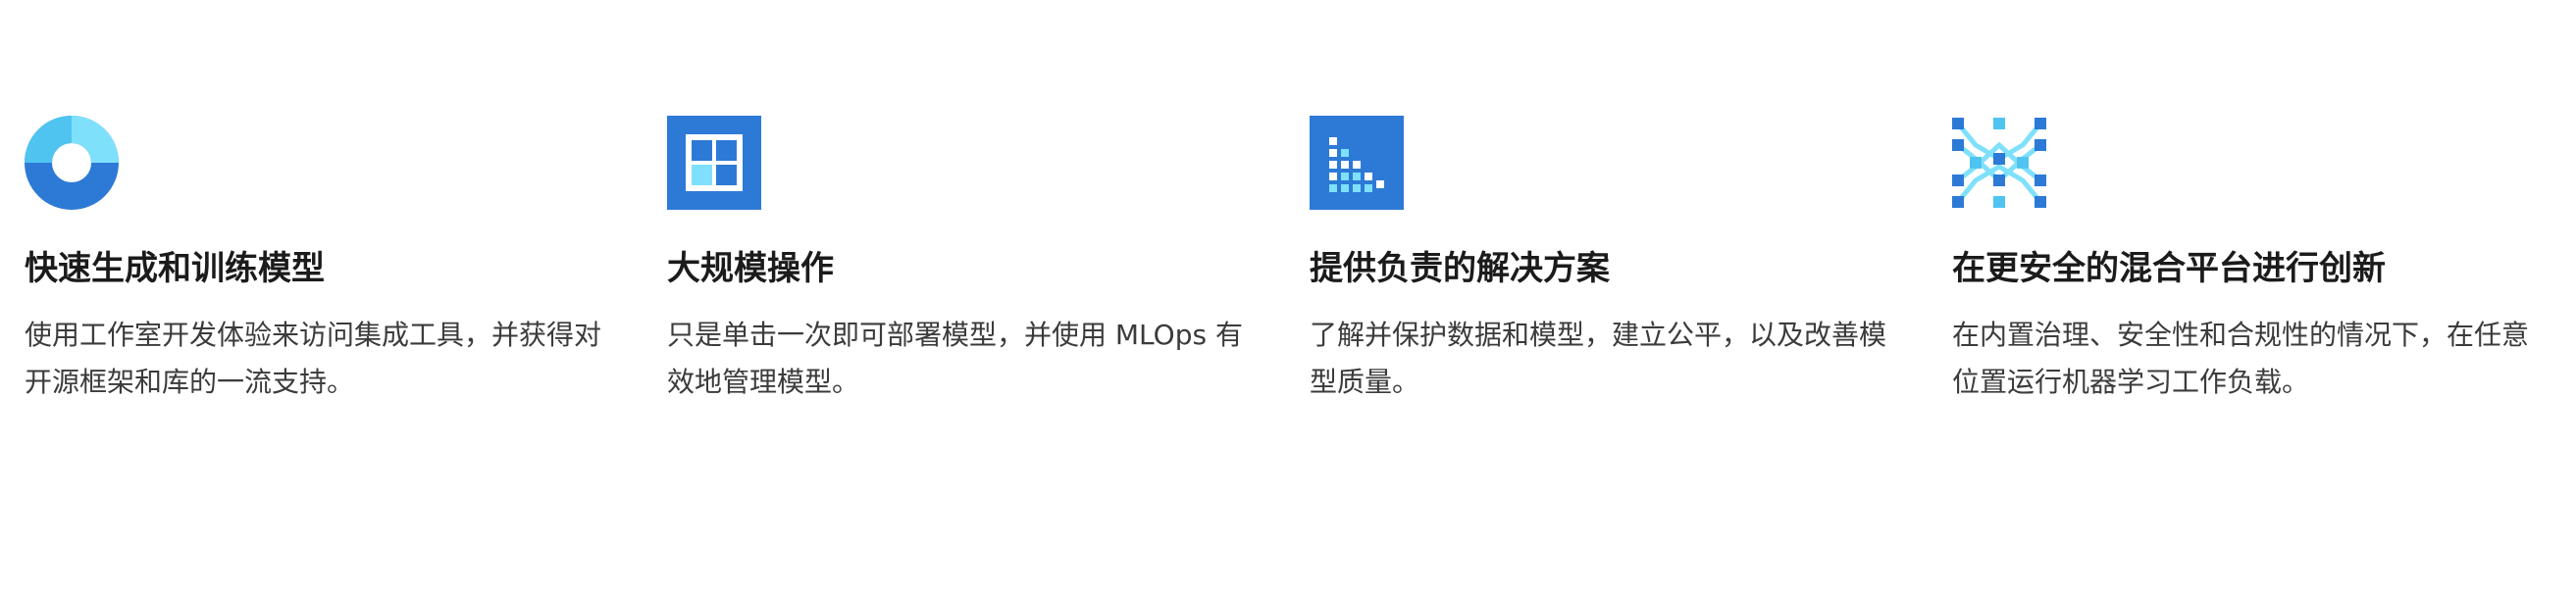  Describe the element at coordinates (1357, 163) in the screenshot. I see `descending-bars-icon` at that location.